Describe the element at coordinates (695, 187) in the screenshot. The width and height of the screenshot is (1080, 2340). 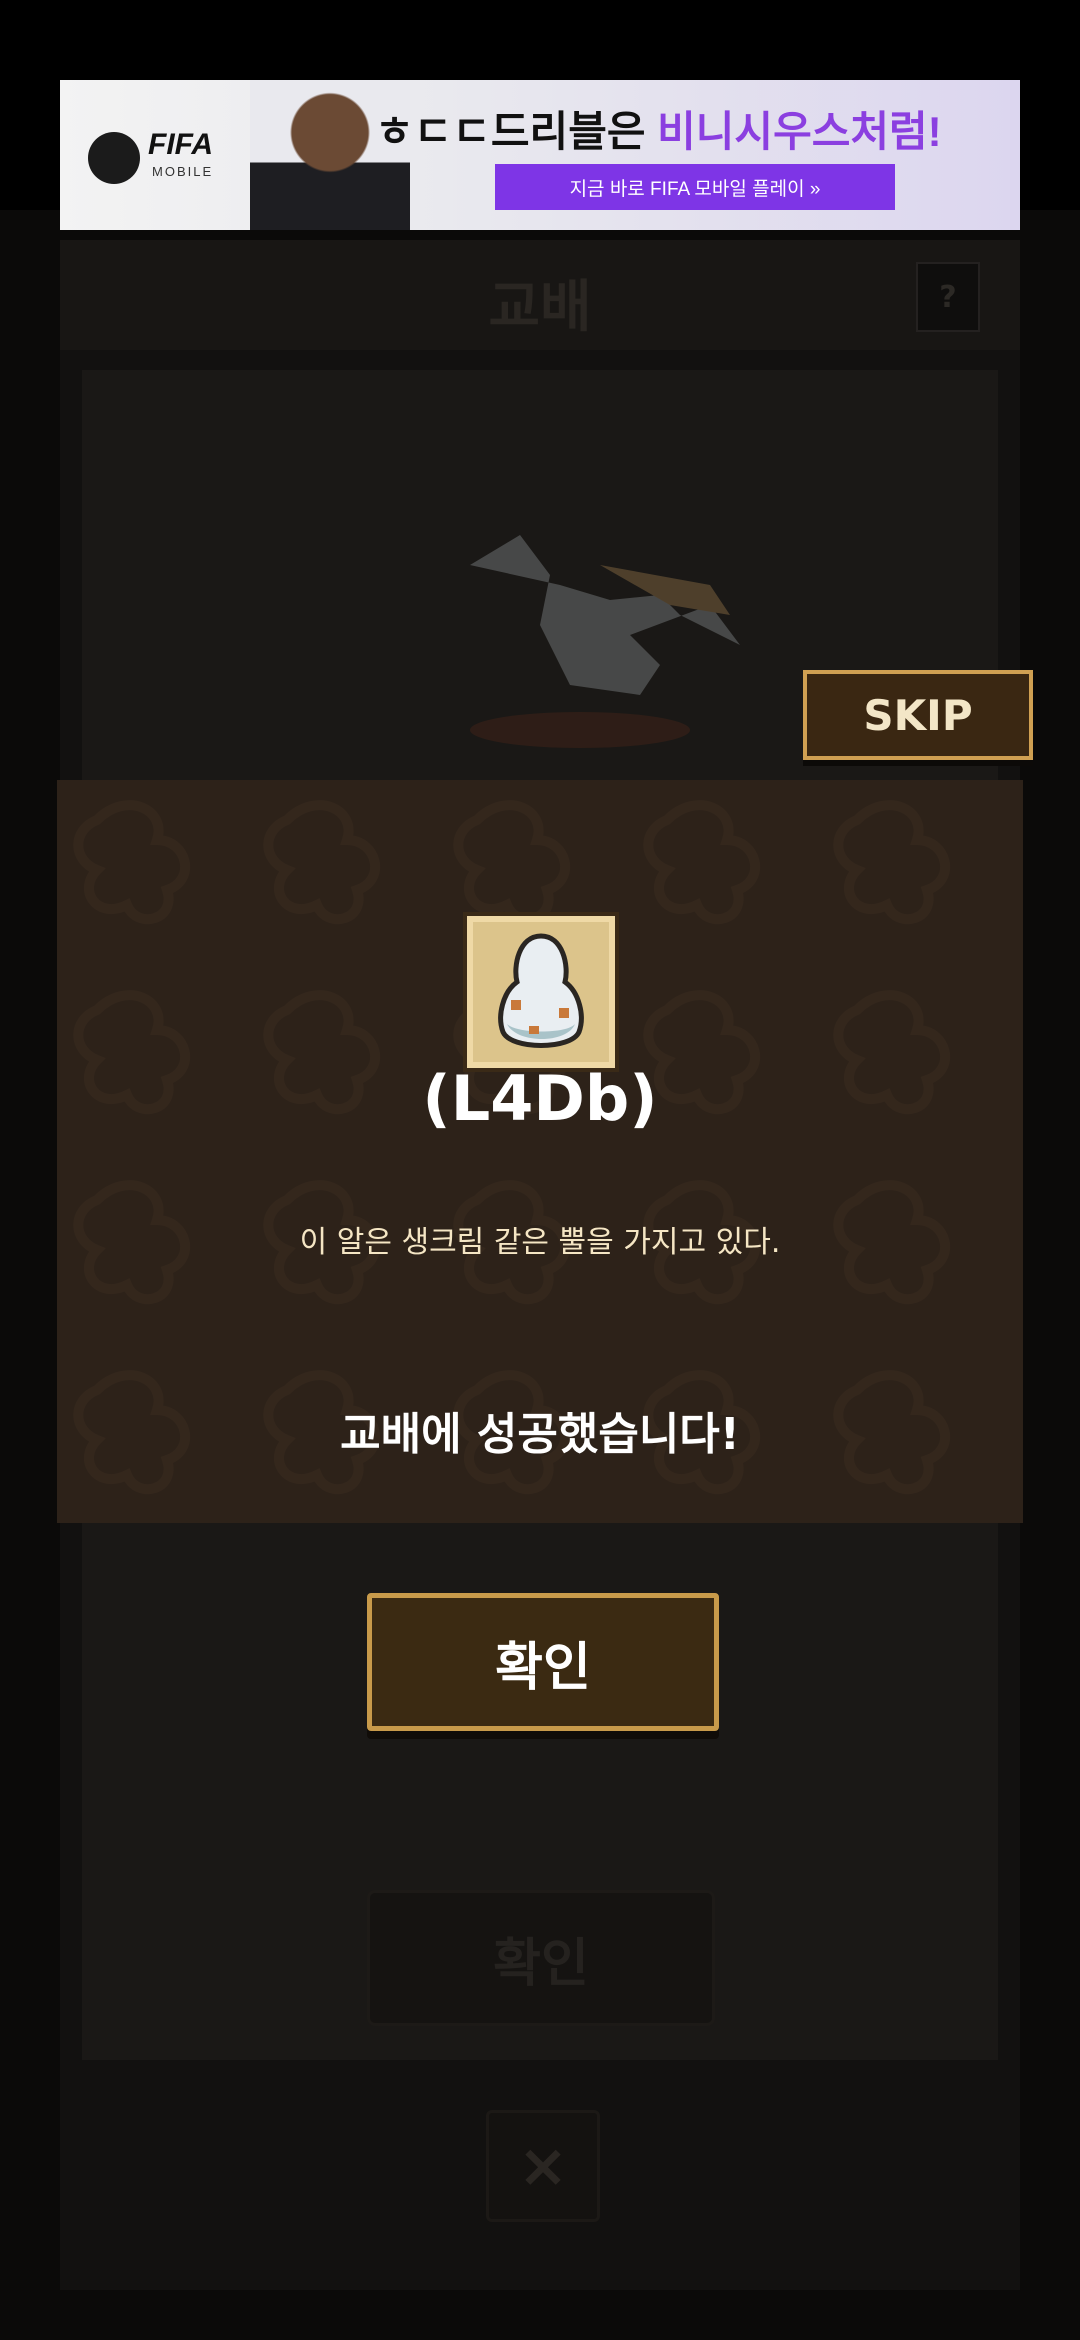
I see `ad-cta-button: 지금 바로 FIFA 모바일 플레이 »` at that location.